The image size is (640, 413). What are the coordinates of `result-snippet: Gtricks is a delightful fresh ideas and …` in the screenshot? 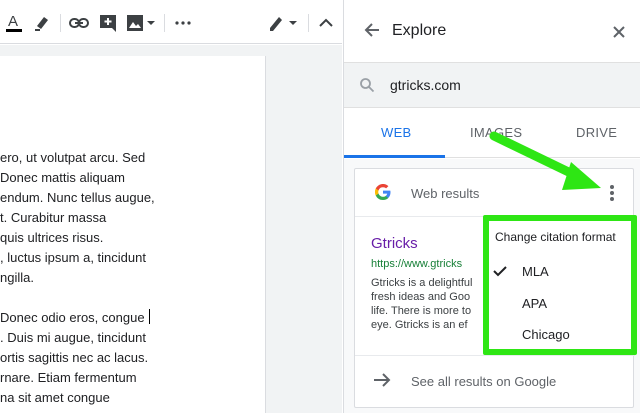 It's located at (422, 304).